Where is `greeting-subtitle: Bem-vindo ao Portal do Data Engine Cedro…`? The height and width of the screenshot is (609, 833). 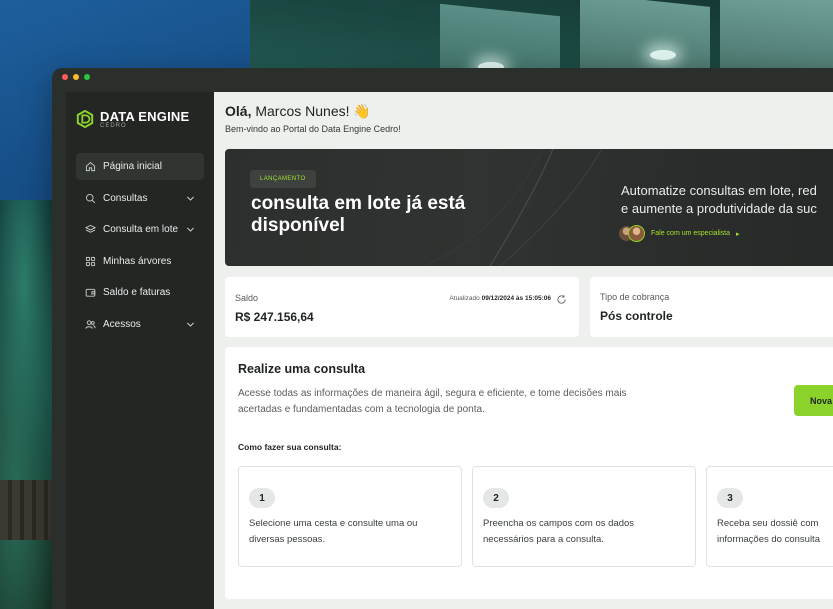 greeting-subtitle: Bem-vindo ao Portal do Data Engine Cedro… is located at coordinates (313, 129).